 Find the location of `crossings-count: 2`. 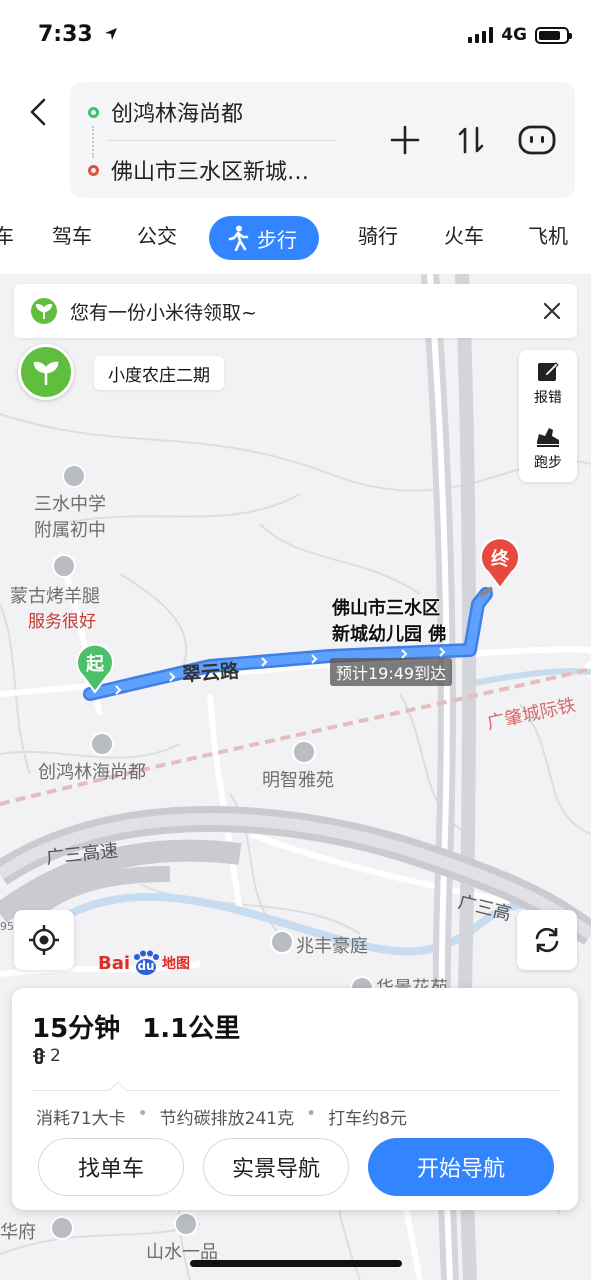

crossings-count: 2 is located at coordinates (55, 1056).